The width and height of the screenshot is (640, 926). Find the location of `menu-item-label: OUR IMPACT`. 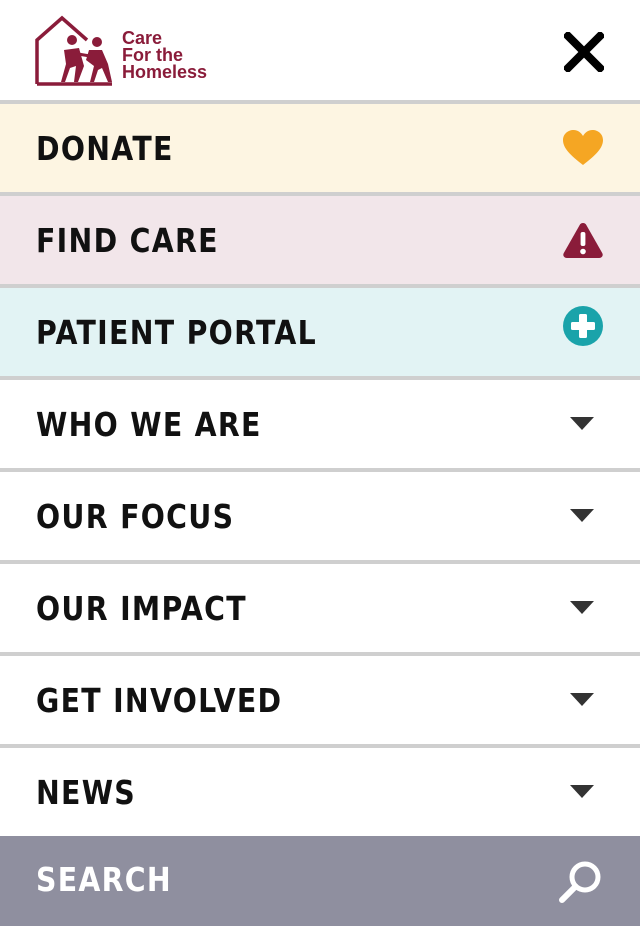

menu-item-label: OUR IMPACT is located at coordinates (141, 608).